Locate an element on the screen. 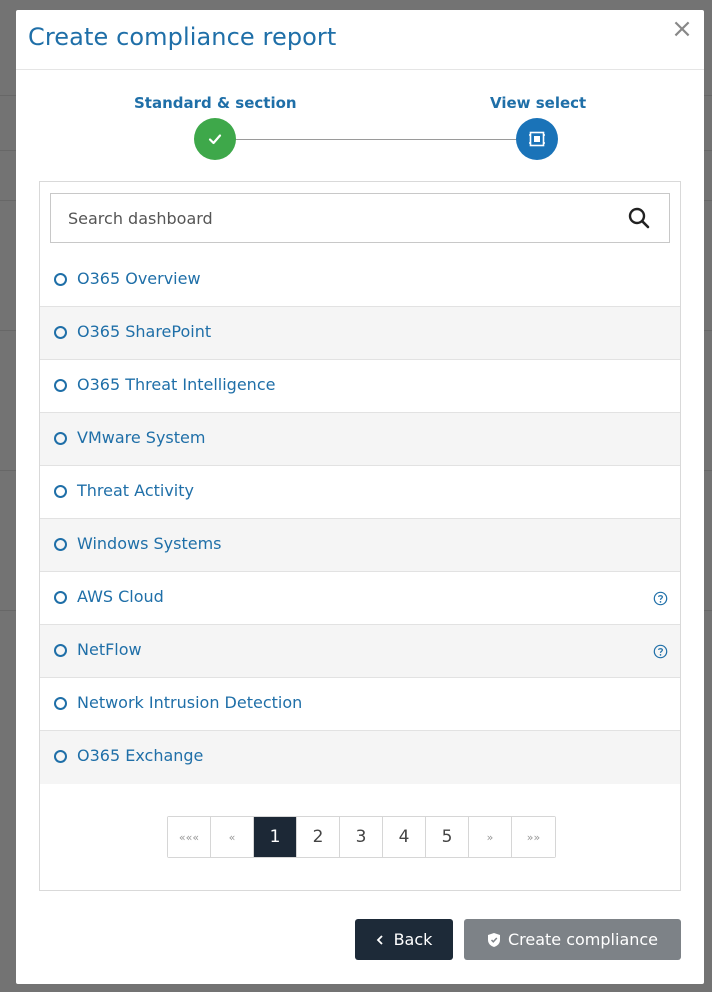 This screenshot has height=992, width=712. list-item: NetFlow is located at coordinates (360, 651).